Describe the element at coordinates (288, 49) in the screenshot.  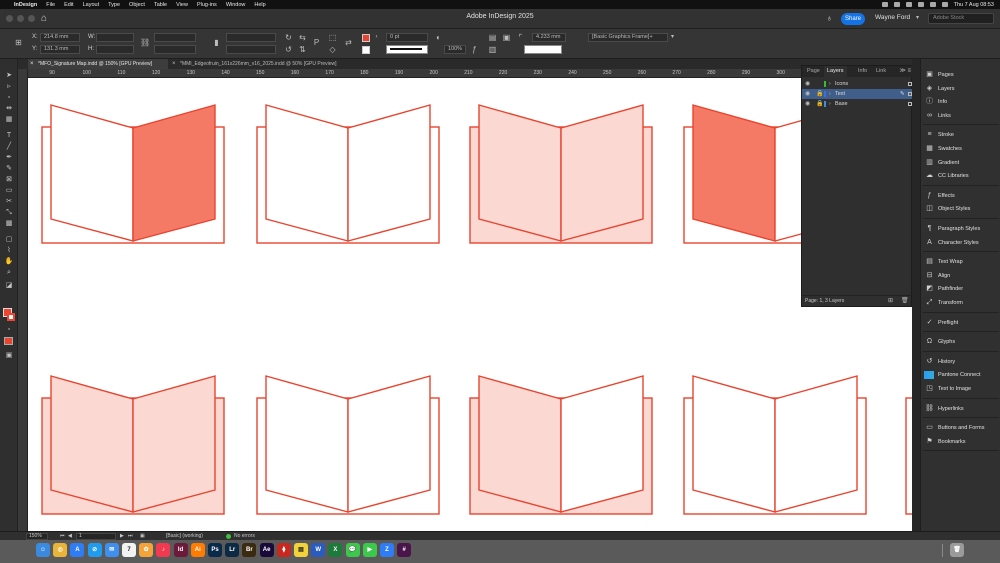
I see `rotate-ccw-icon: ↺` at that location.